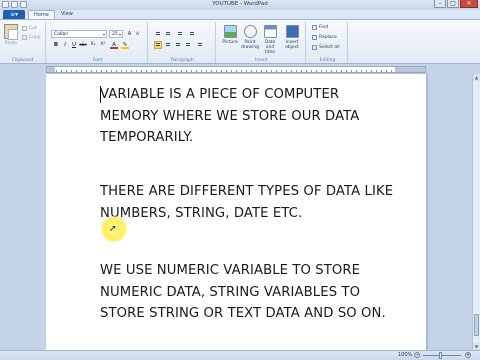 The image size is (480, 360). Describe the element at coordinates (476, 346) in the screenshot. I see `scroll-down-icon: ▼` at that location.